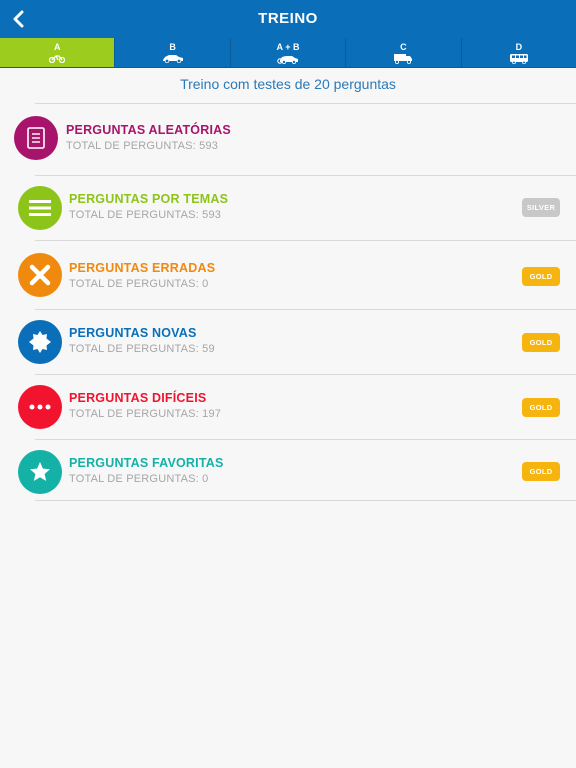 Image resolution: width=576 pixels, height=768 pixels. I want to click on more-dots-icon, so click(40, 407).